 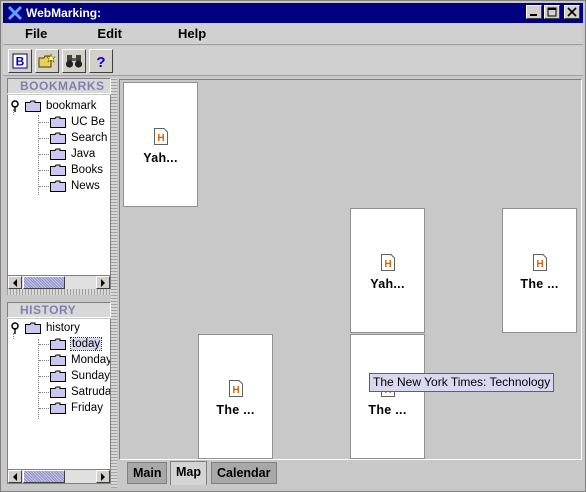 I want to click on close-icon, so click(x=572, y=12).